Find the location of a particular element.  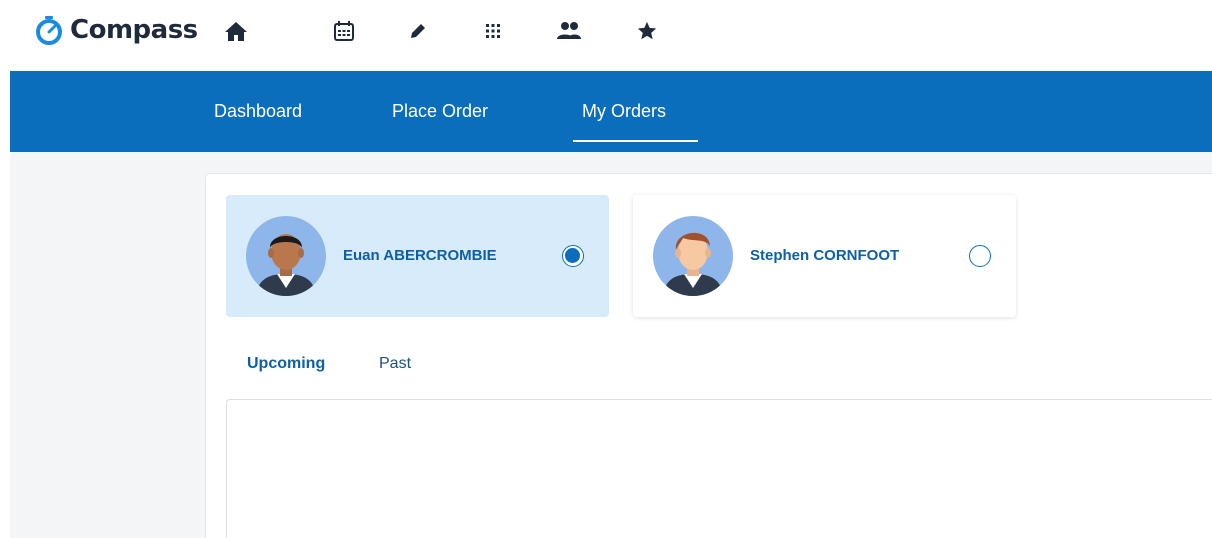

home-icon is located at coordinates (236, 31).